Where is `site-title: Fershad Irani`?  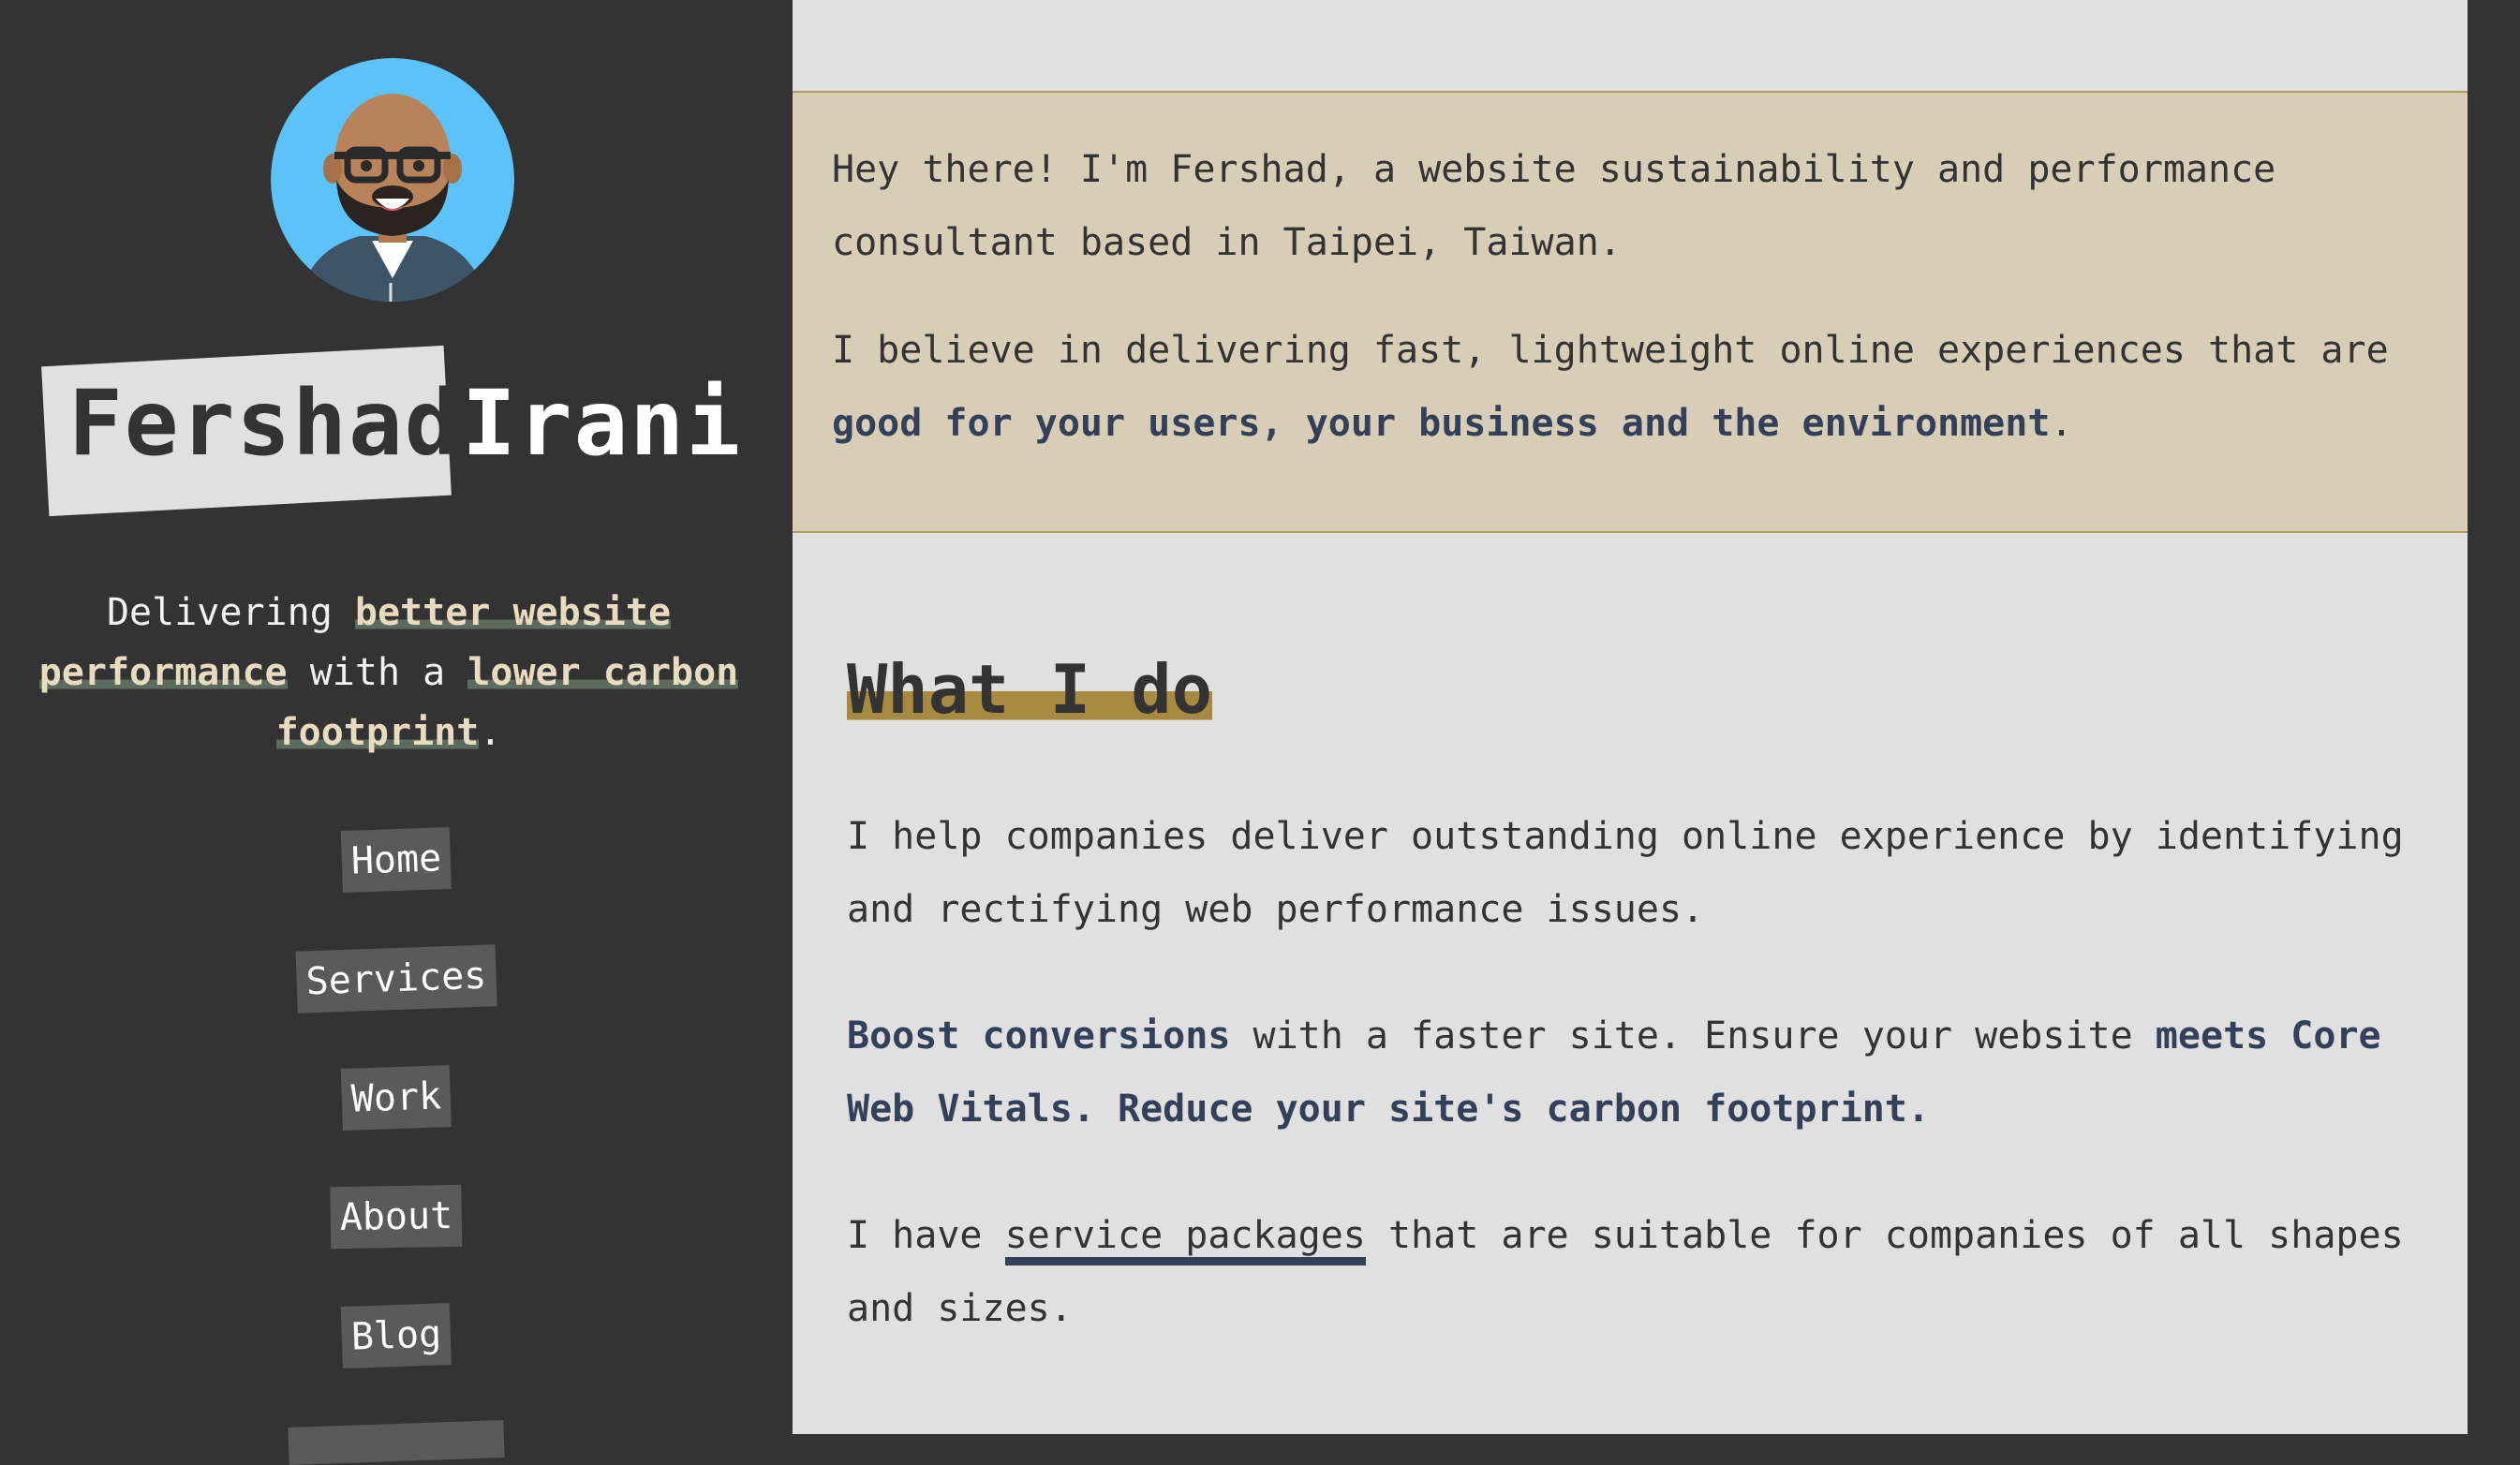 site-title: Fershad Irani is located at coordinates (394, 431).